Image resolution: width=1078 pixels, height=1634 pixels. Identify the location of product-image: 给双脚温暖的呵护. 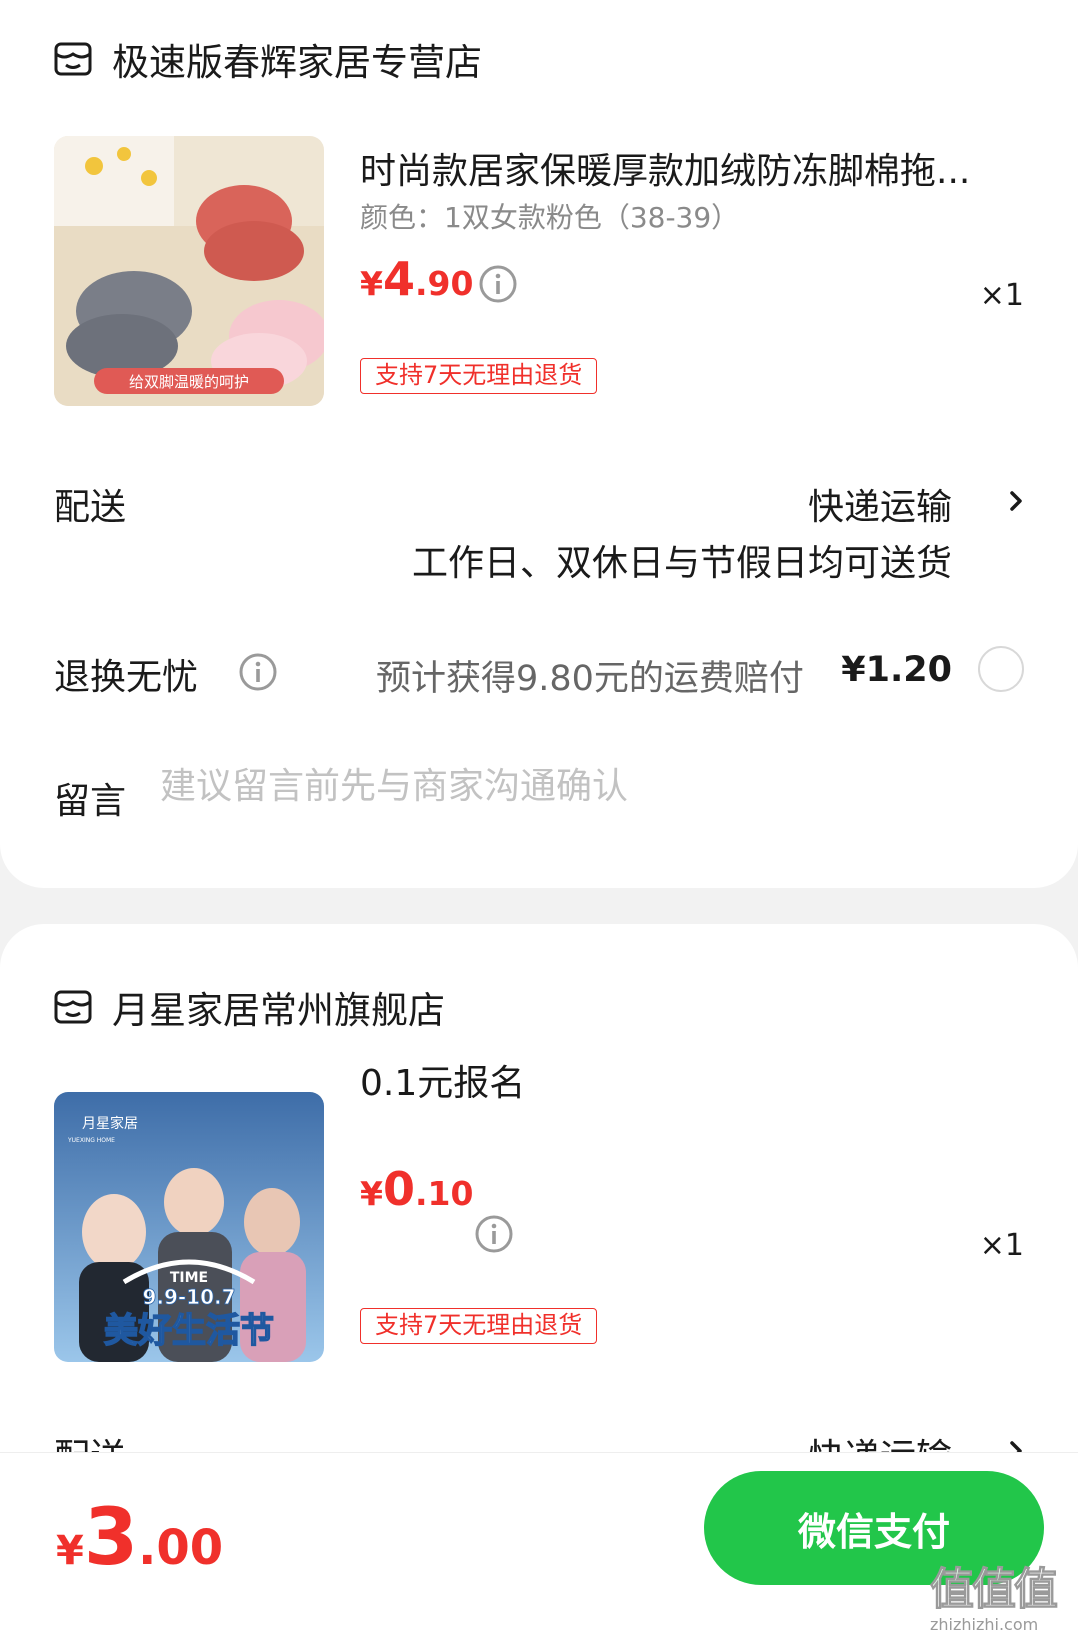
(189, 271).